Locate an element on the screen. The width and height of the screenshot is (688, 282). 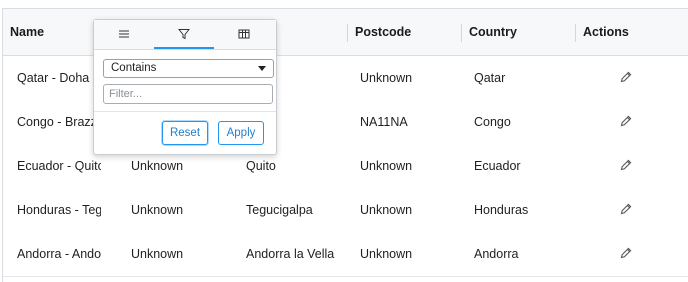
cell-country: Congo is located at coordinates (492, 122).